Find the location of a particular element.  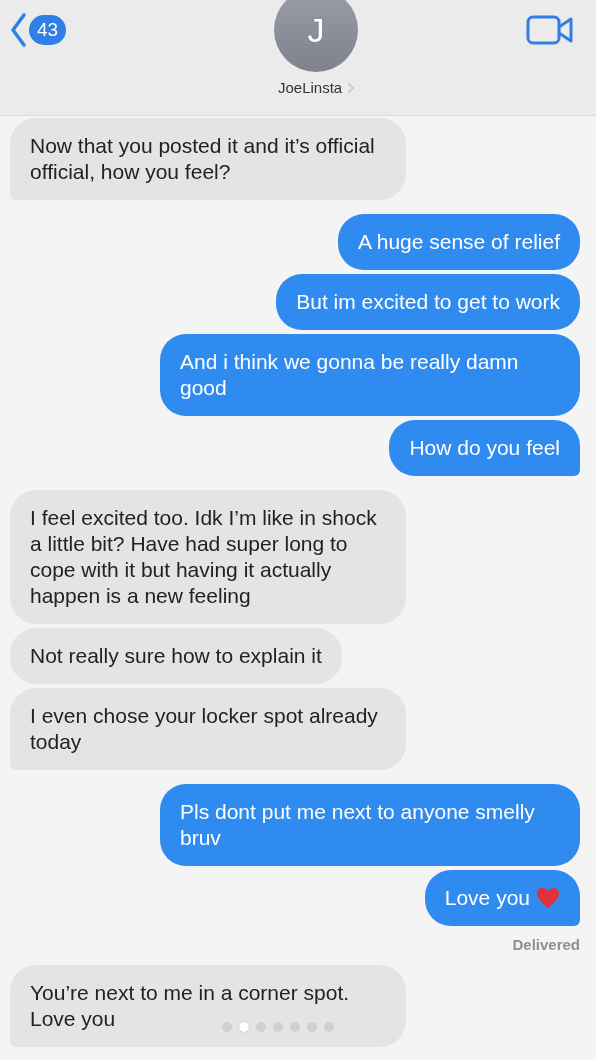

back-chevron-icon is located at coordinates (18, 30).